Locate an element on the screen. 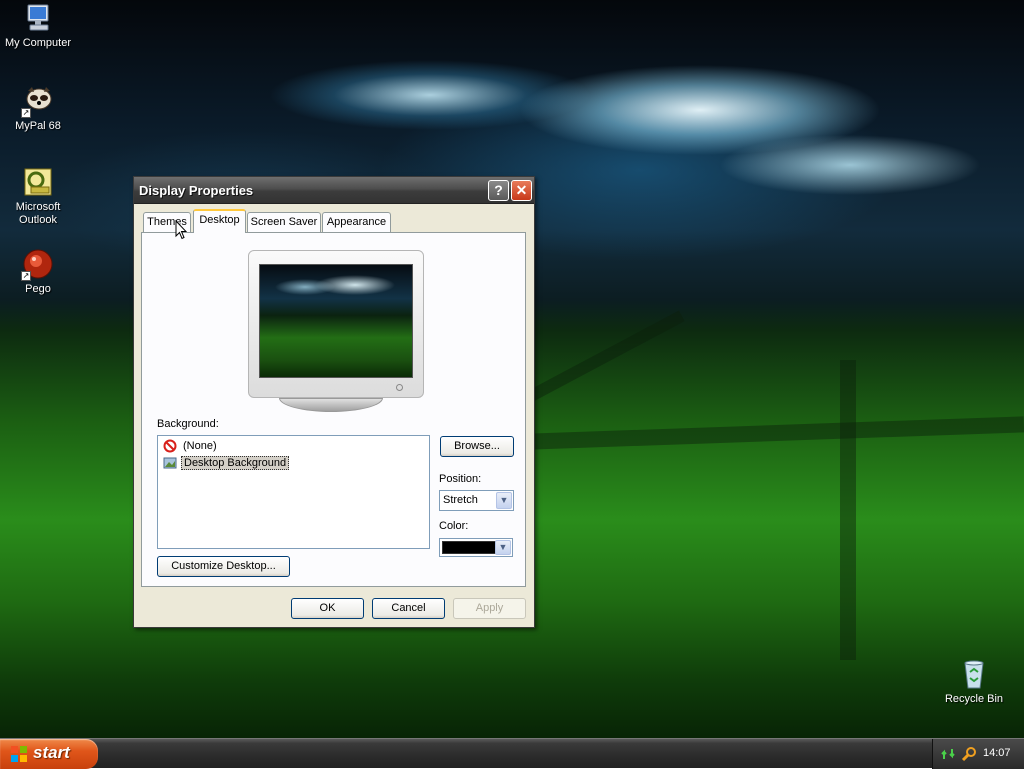  cancel-button: Cancel is located at coordinates (408, 608).